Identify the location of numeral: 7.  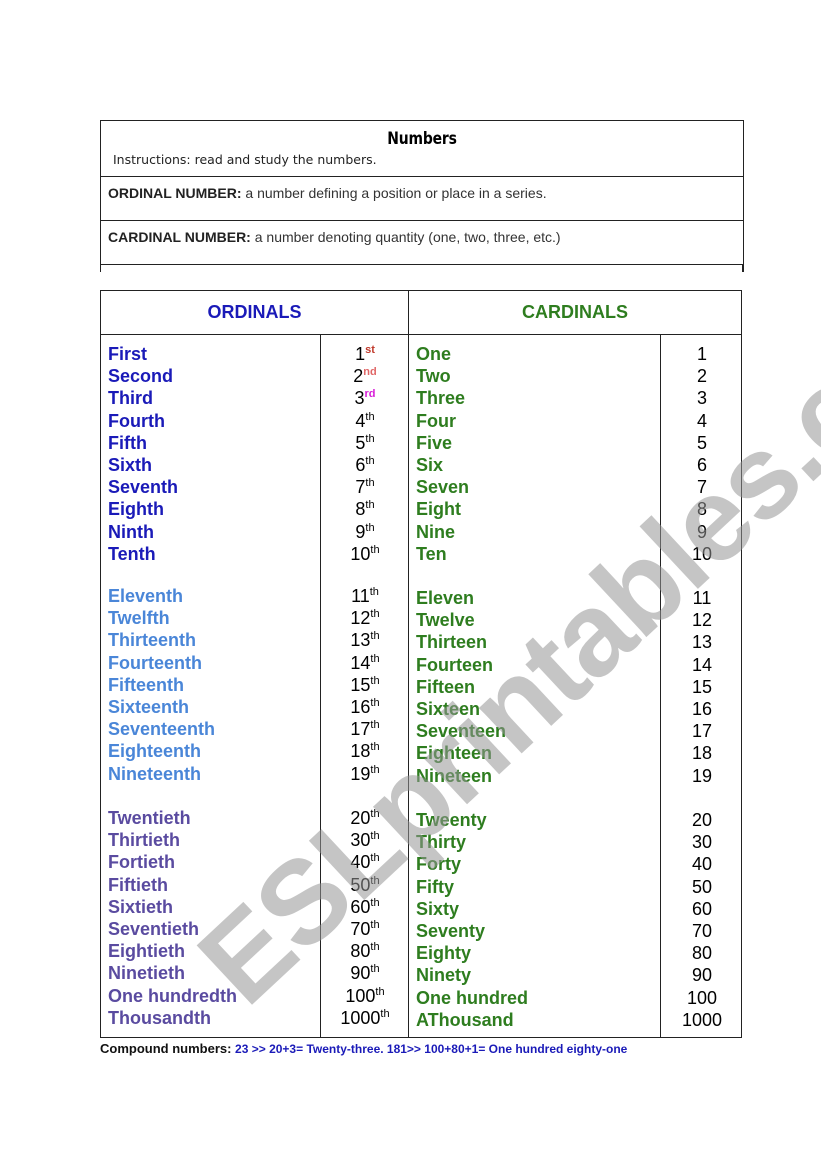
(360, 487).